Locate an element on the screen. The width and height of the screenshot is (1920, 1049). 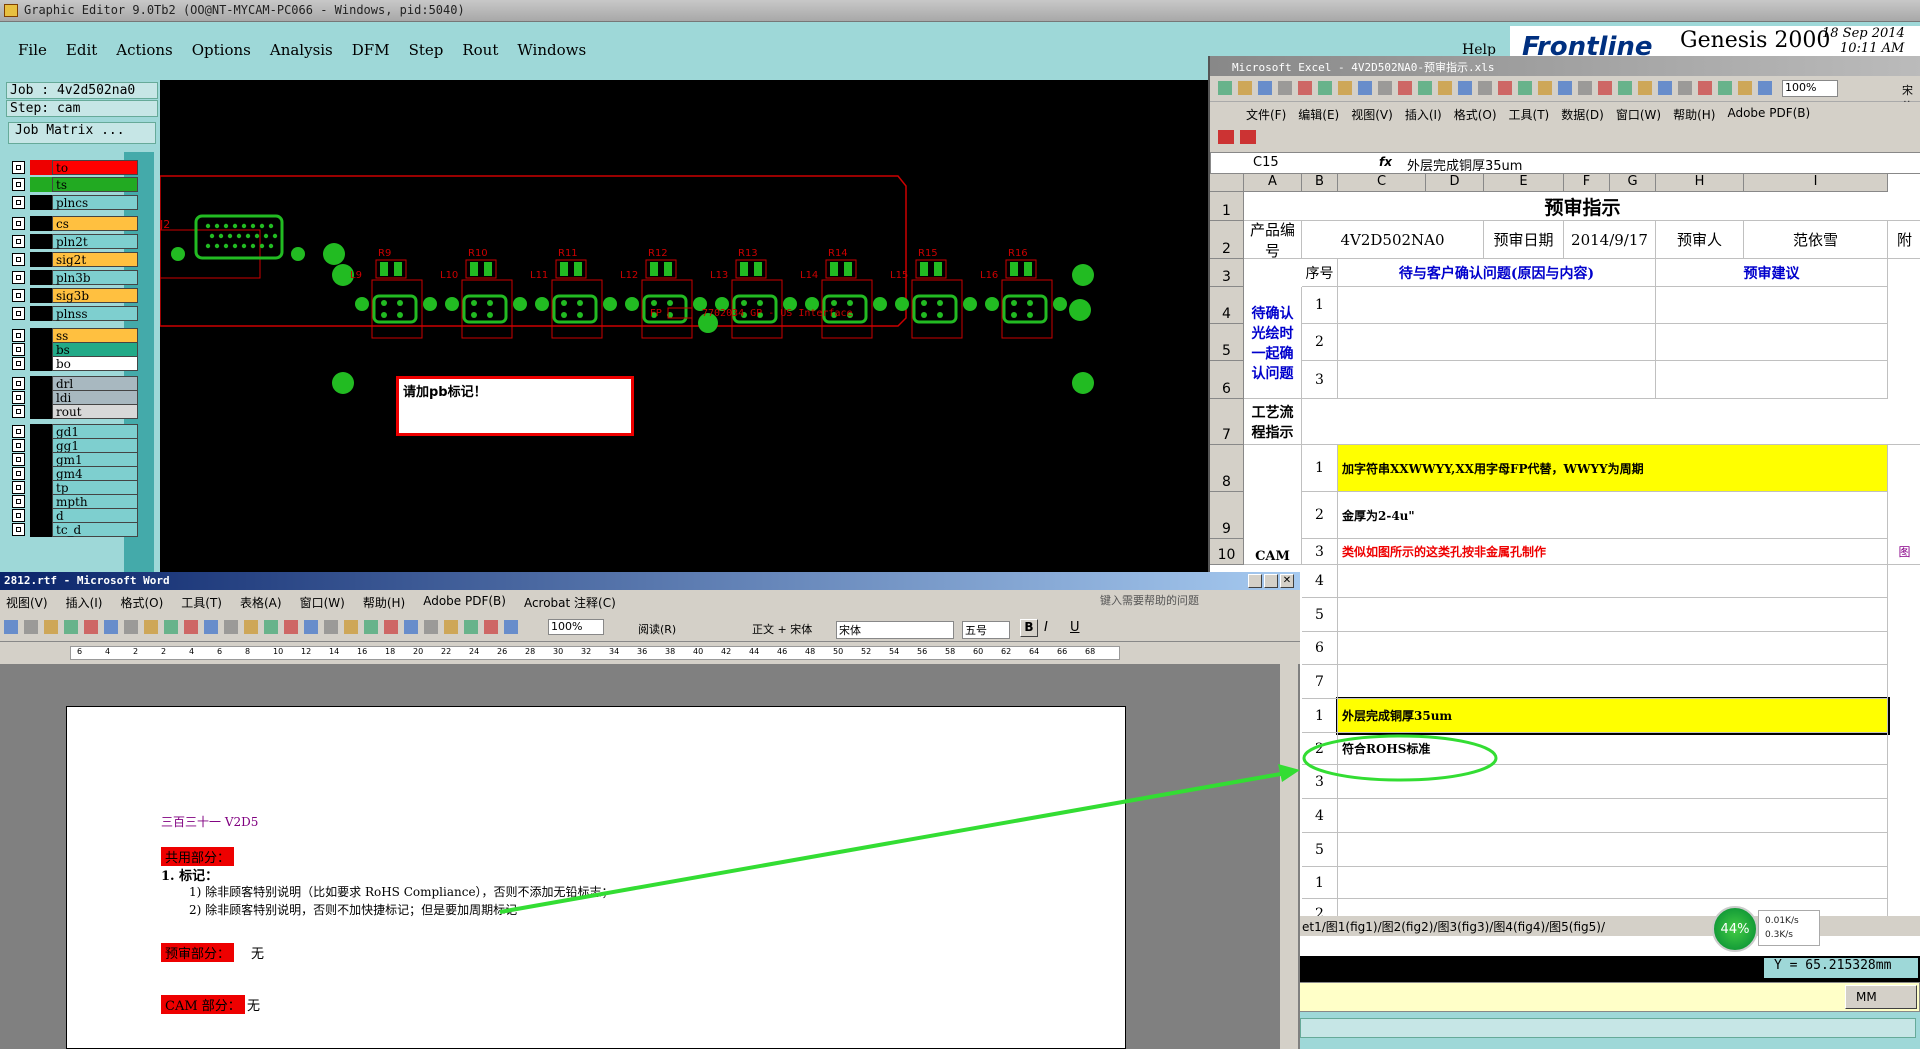
close-button: ✕ is located at coordinates (1287, 581).